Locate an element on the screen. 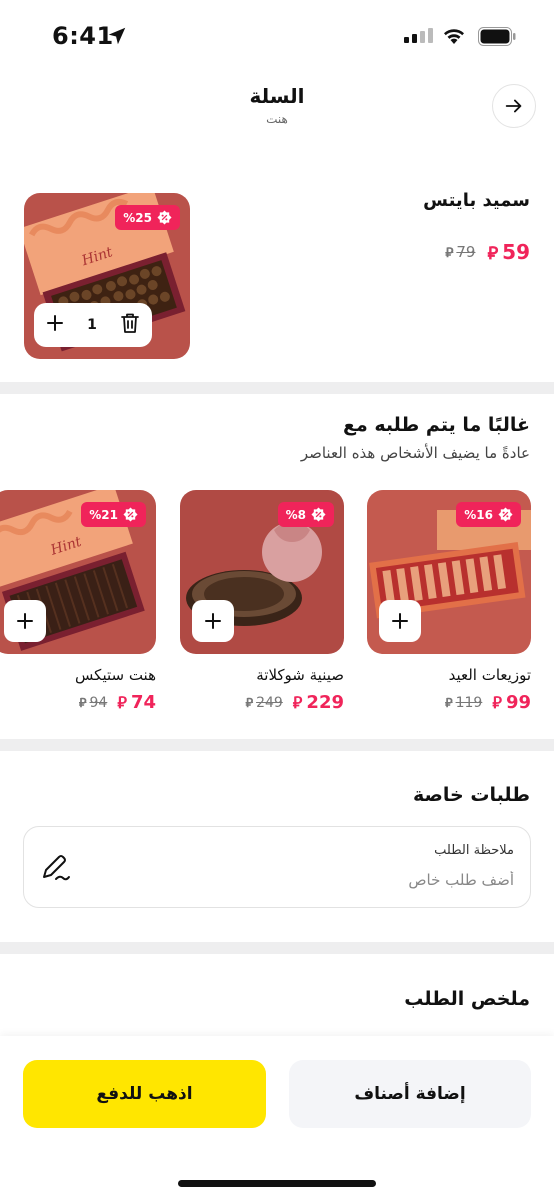 Image resolution: width=554 pixels, height=1200 pixels. recommended-item-image: Hint %21 is located at coordinates (78, 572).